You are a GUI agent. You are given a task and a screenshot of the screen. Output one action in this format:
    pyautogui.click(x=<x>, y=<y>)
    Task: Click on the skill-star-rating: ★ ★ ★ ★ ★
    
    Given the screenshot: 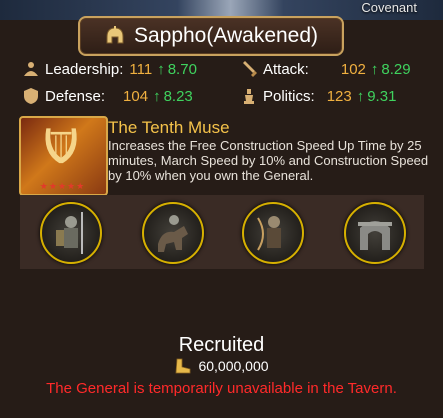 What is the action you would take?
    pyautogui.click(x=62, y=186)
    